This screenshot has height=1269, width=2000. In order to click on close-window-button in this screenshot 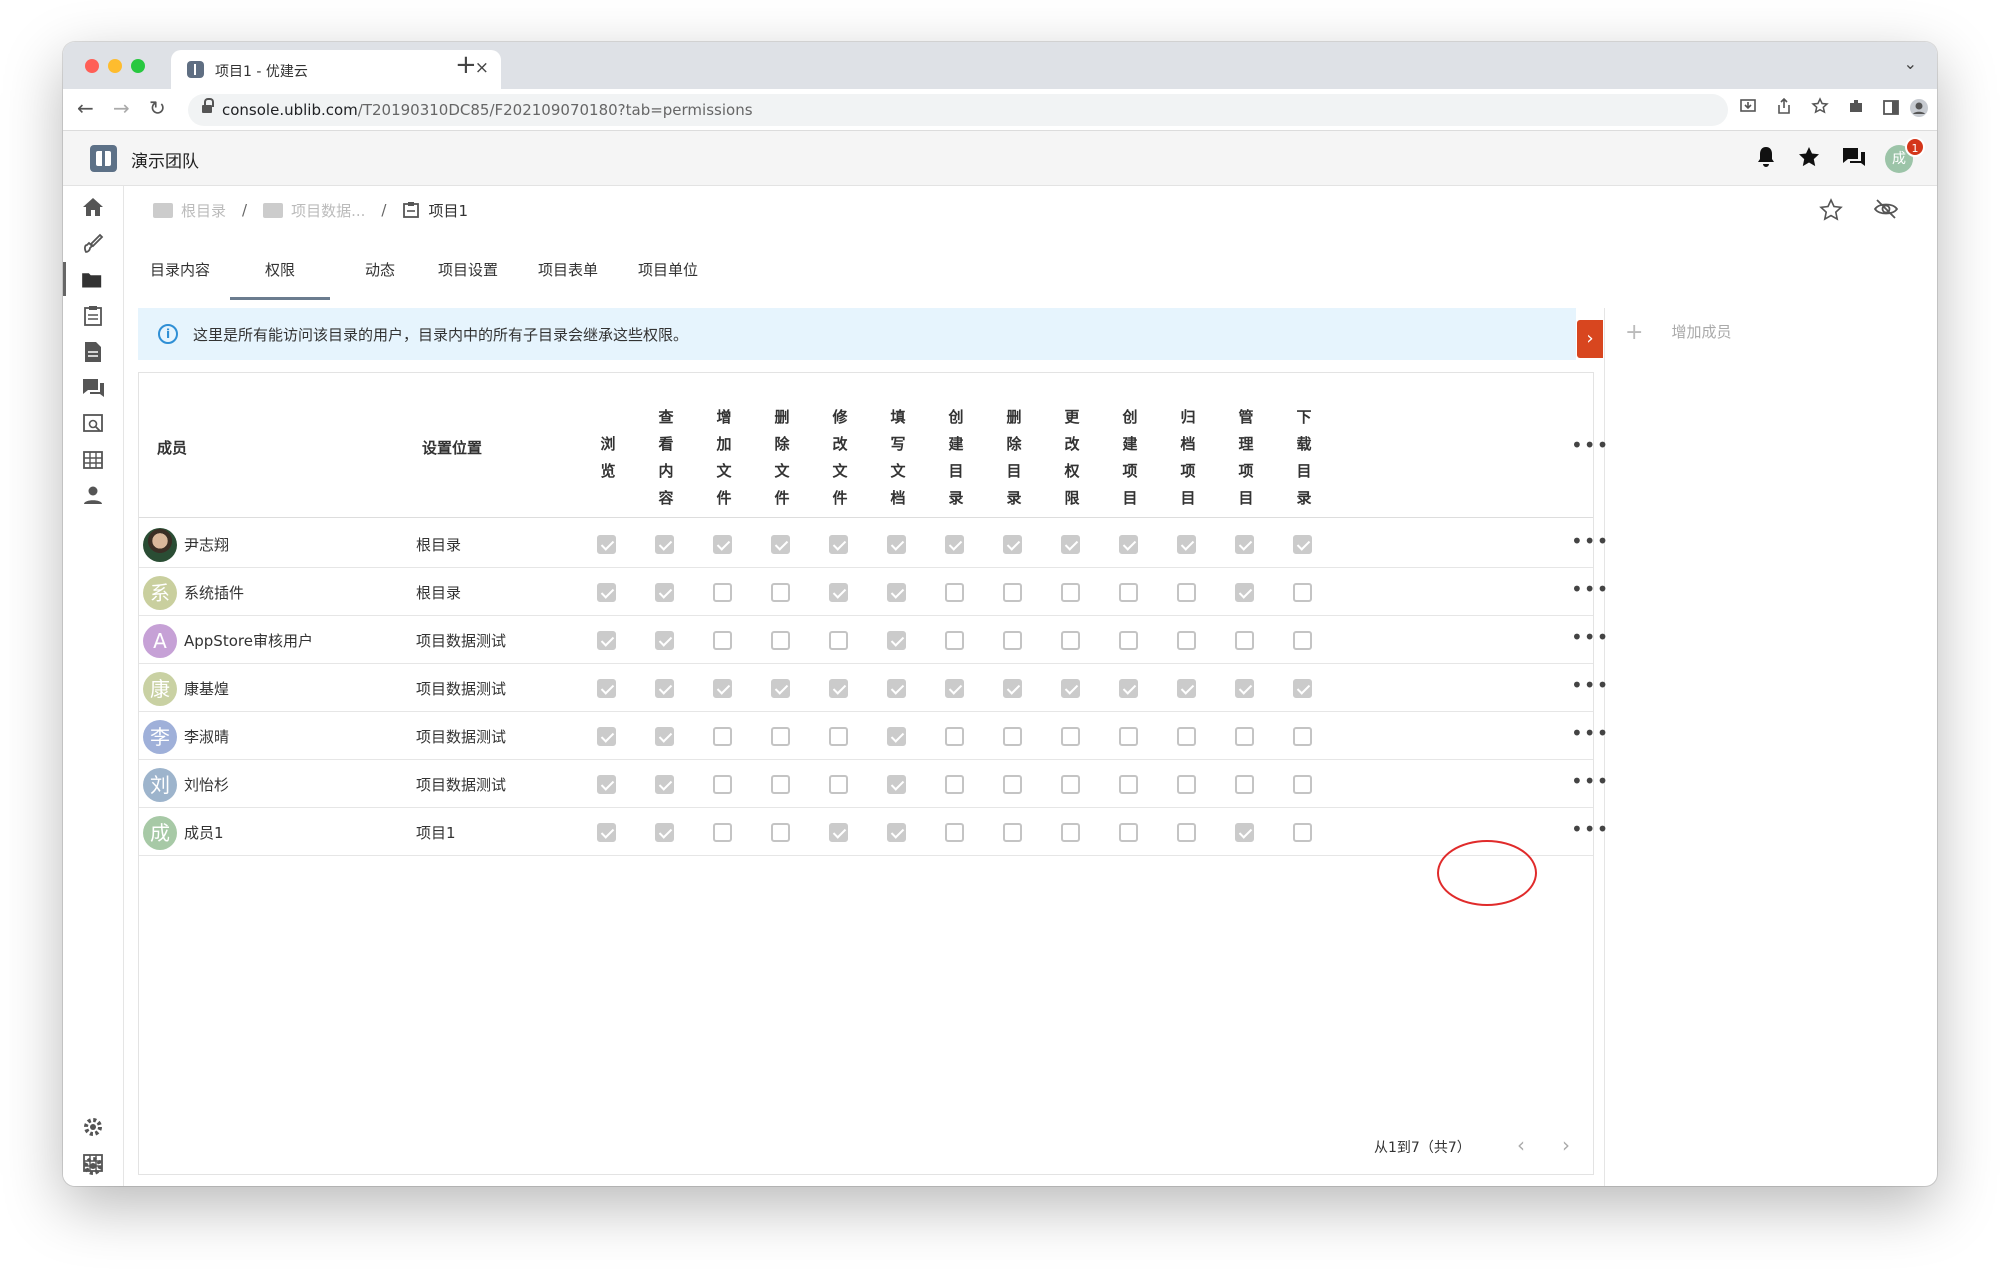, I will do `click(92, 66)`.